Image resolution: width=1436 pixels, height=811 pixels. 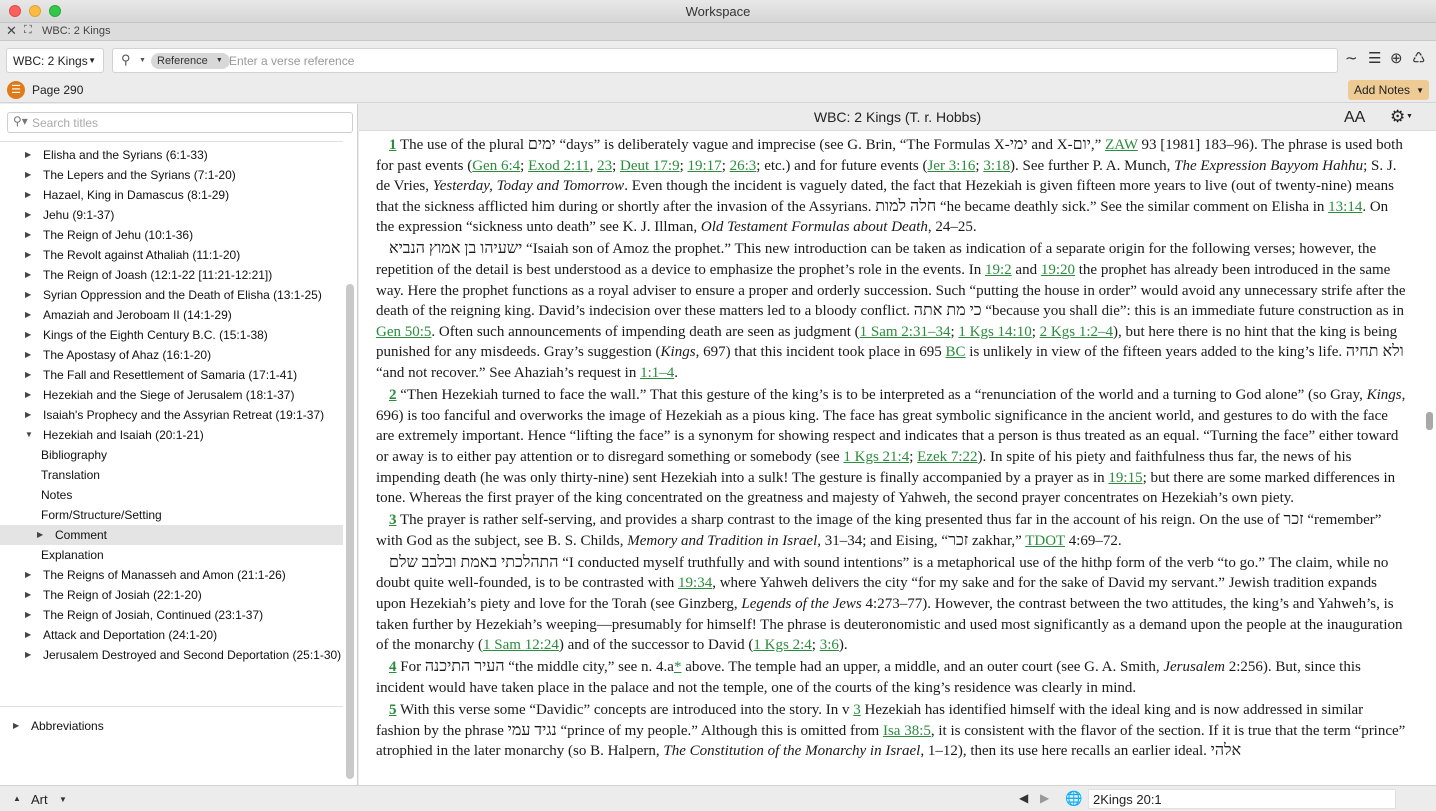 What do you see at coordinates (996, 166) in the screenshot?
I see `reference-link: 3:18` at bounding box center [996, 166].